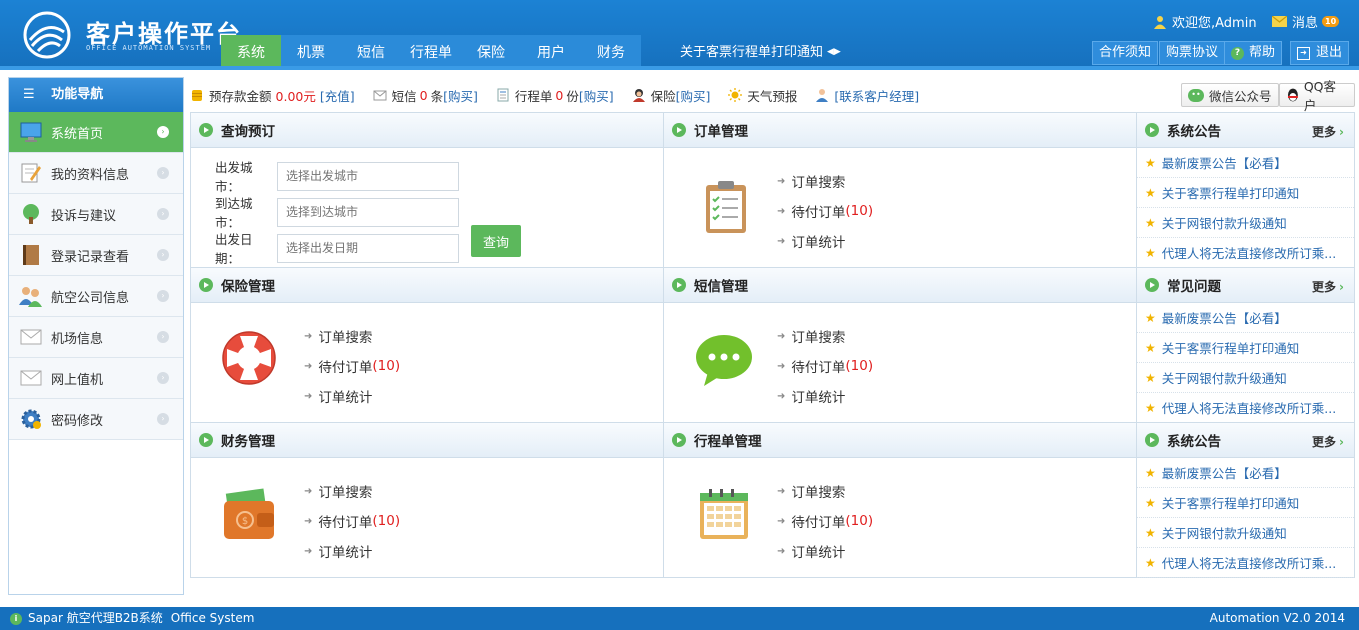  Describe the element at coordinates (427, 500) in the screenshot. I see `finance-panel: 财务管理 $ ➜ 订单搜索 ➜ 待付订单 (10) ➜ 订单统计` at that location.